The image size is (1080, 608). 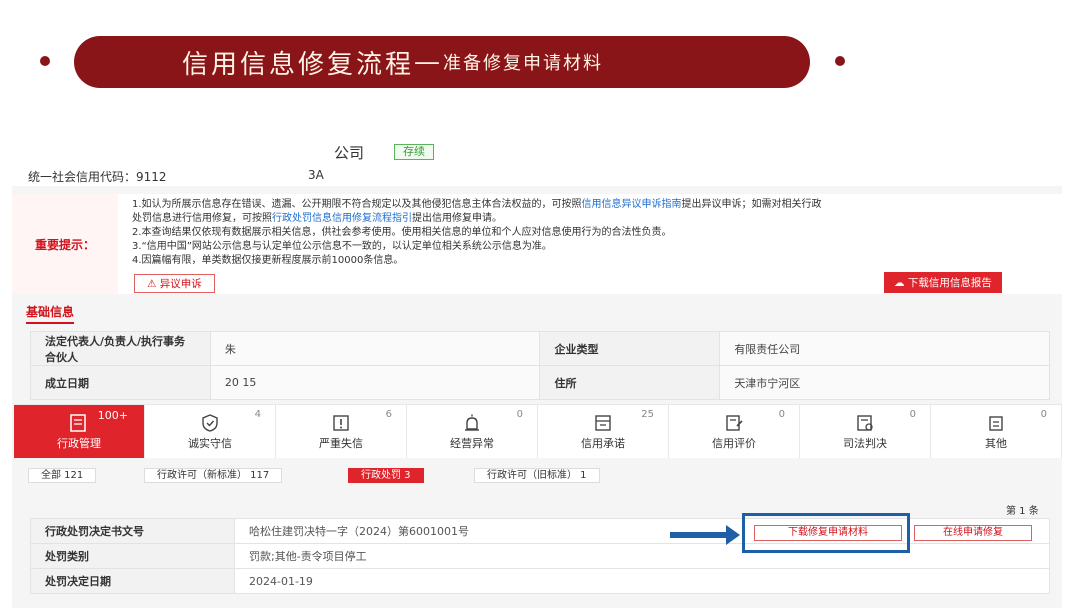 I want to click on banner-right-dot, so click(x=840, y=61).